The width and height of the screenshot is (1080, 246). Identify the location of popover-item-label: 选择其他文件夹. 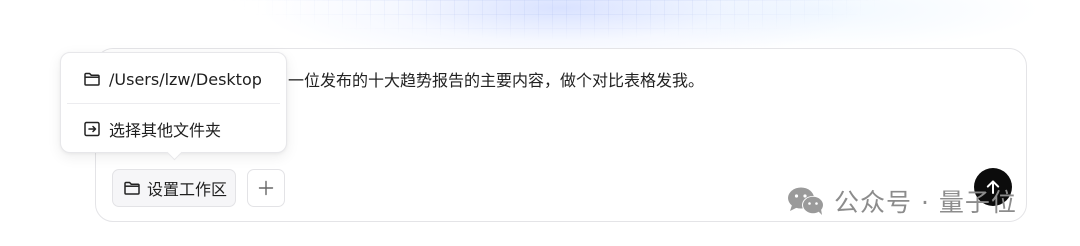
(165, 130).